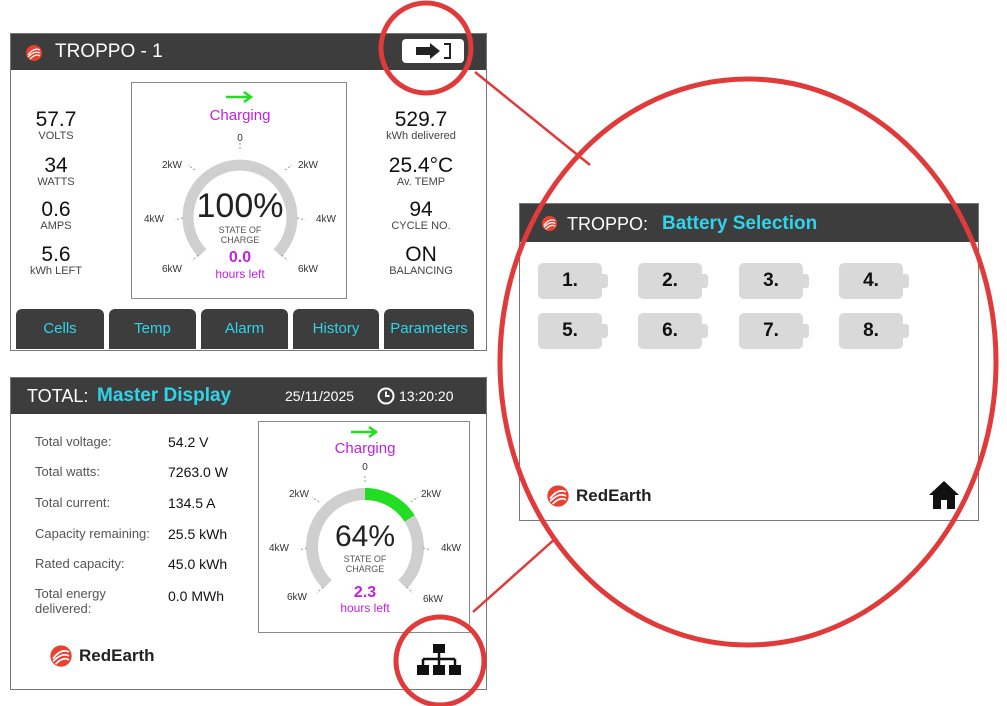  Describe the element at coordinates (670, 280) in the screenshot. I see `battery-button-label: 2.` at that location.